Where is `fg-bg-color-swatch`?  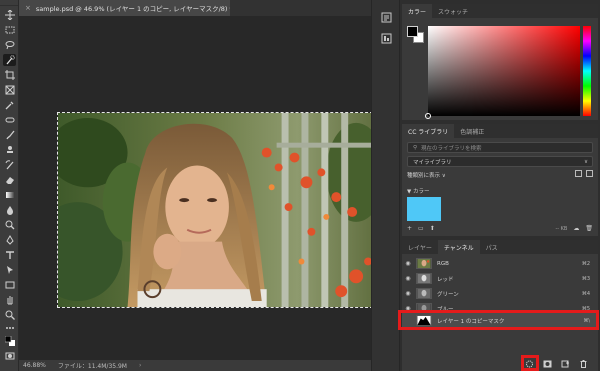 fg-bg-color-swatch is located at coordinates (416, 35).